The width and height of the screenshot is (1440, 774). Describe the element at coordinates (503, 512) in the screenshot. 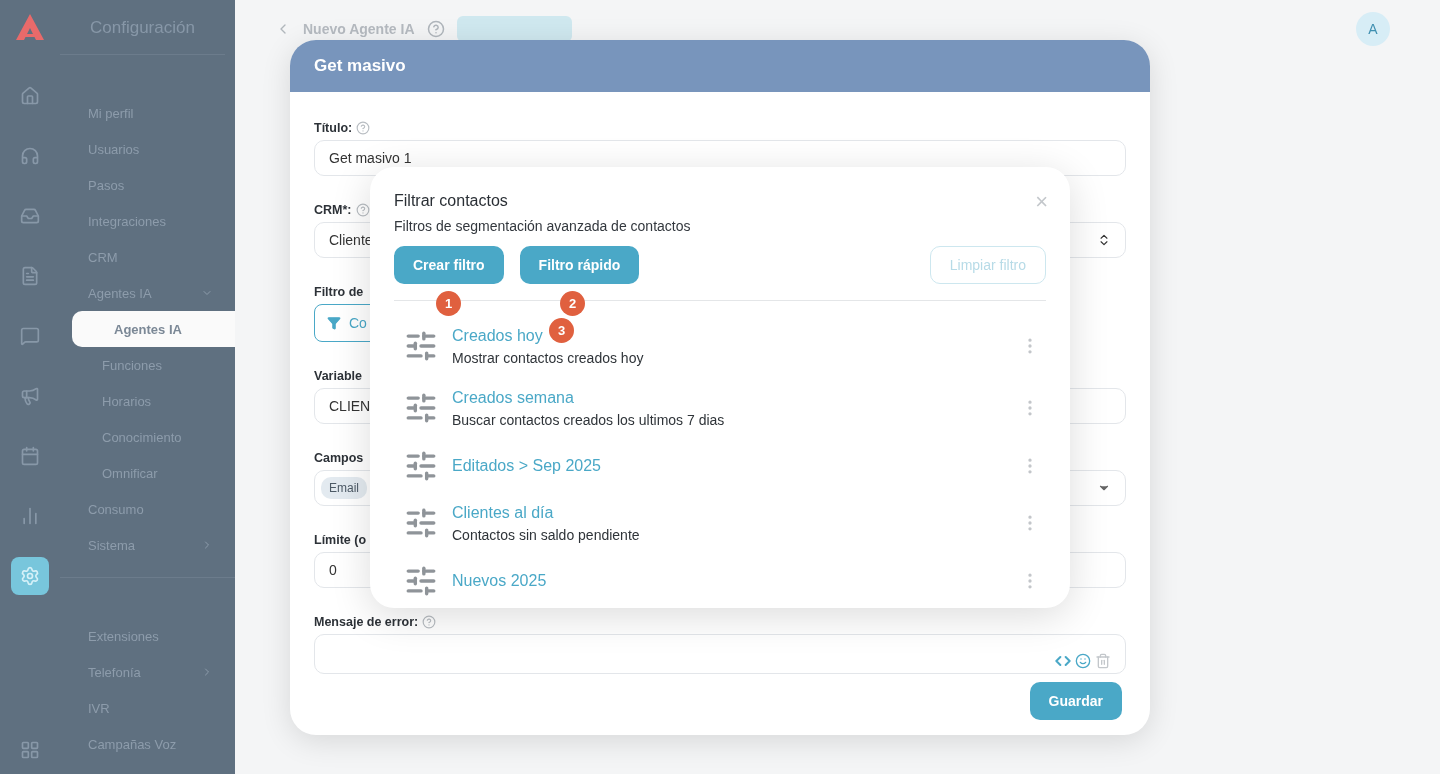

I see `filter-name: Clientes al día` at that location.